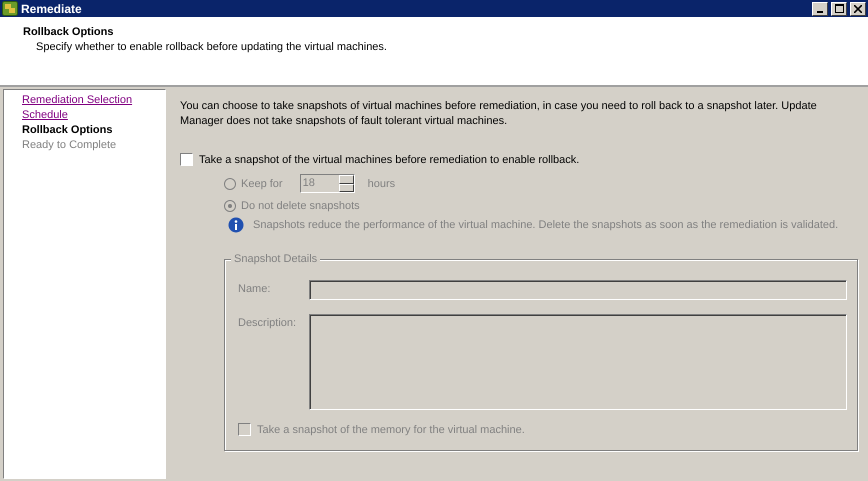 This screenshot has height=481, width=868. I want to click on wizard-step: Remediation Selection, so click(77, 100).